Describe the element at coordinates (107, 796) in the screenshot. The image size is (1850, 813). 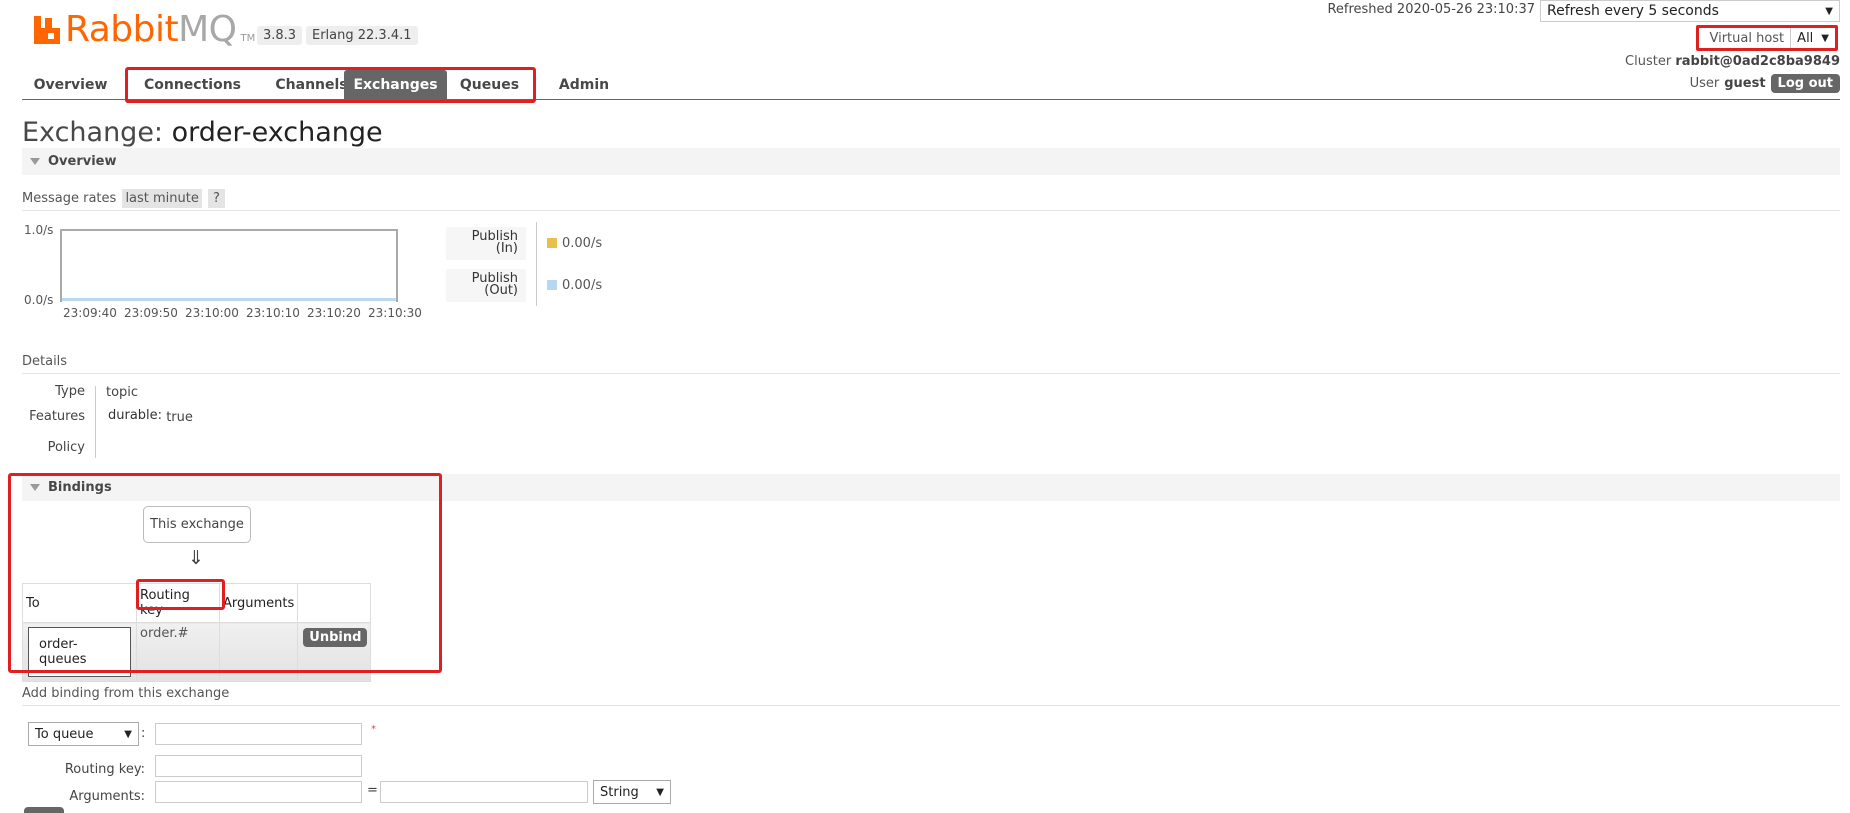
I see `arguments-label: Arguments:` at that location.